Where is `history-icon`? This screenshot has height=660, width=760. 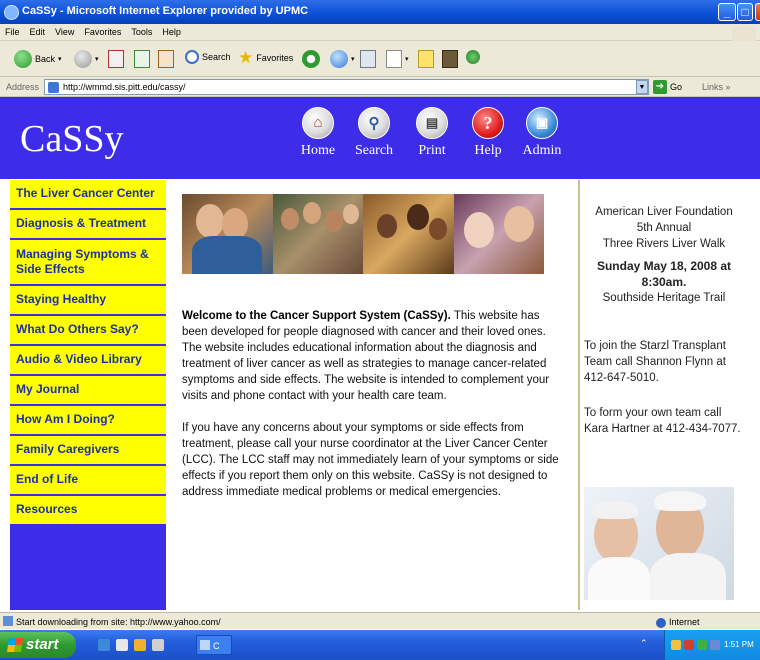 history-icon is located at coordinates (311, 59).